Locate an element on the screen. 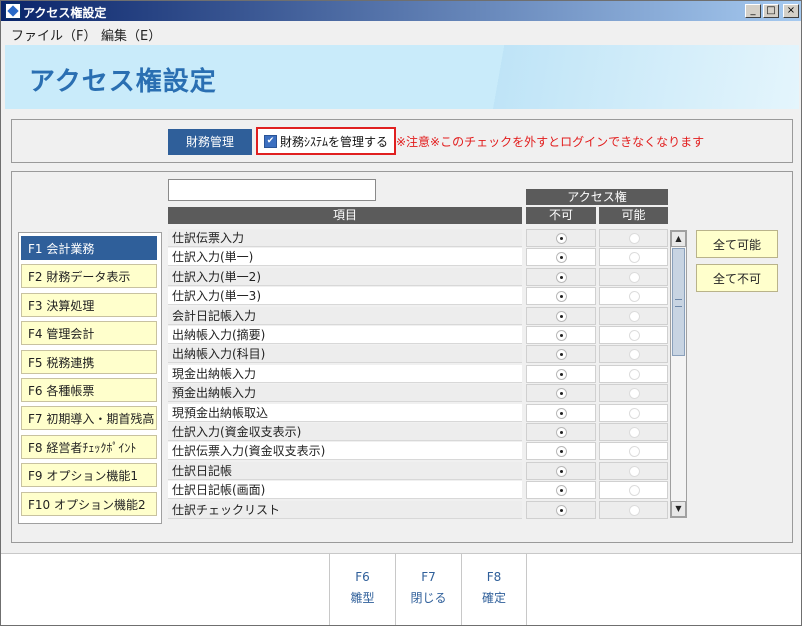  category-item: F9 オプション機能1 is located at coordinates (89, 475).